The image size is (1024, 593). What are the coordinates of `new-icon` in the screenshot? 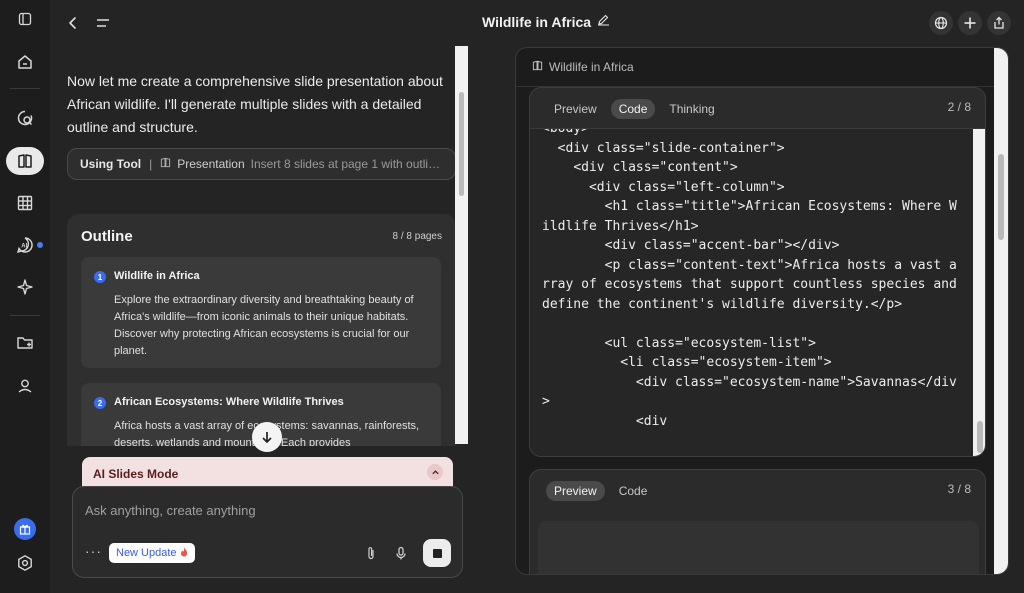 It's located at (970, 23).